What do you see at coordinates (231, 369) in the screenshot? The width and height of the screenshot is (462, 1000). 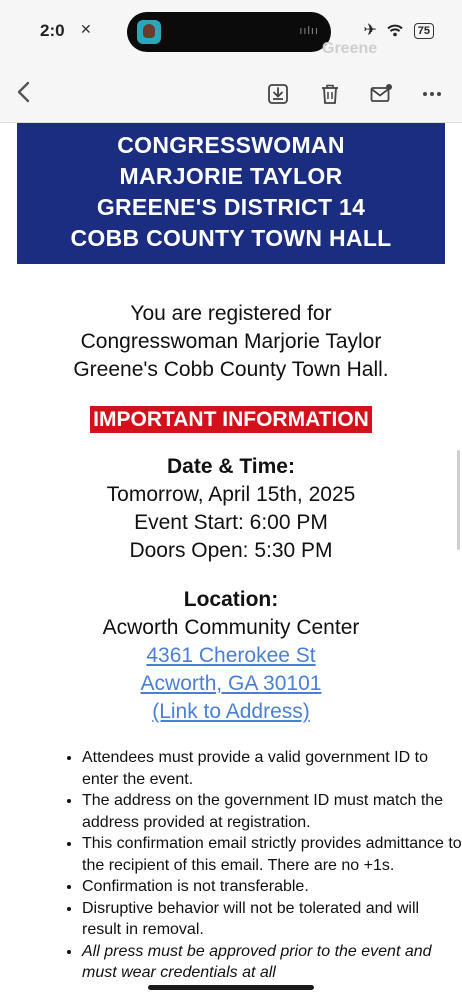 I see `intro-line: Greene's Cobb County Town Hall.` at bounding box center [231, 369].